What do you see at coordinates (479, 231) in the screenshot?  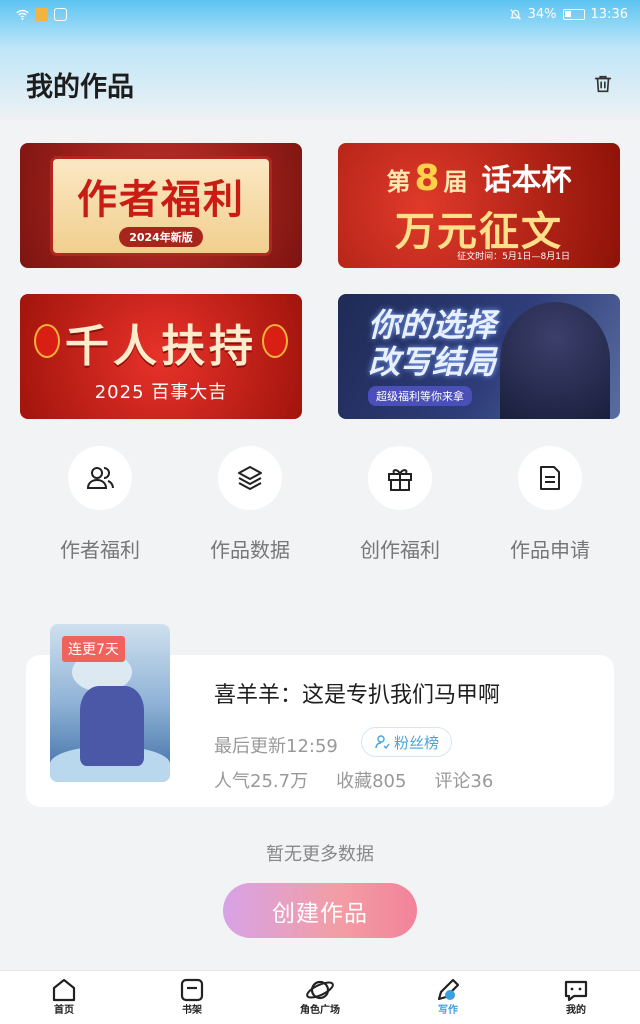 I see `banner-main-text: 万元征文` at bounding box center [479, 231].